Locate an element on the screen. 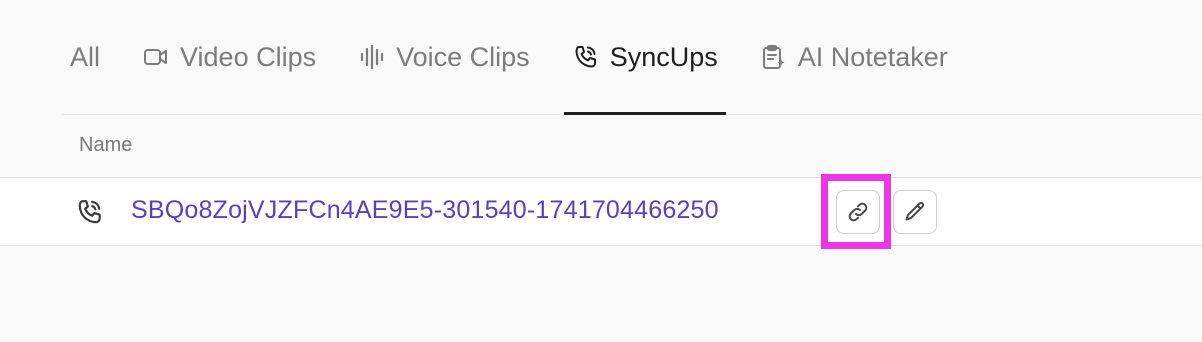  tab-syncups-label: SyncUps is located at coordinates (663, 56).